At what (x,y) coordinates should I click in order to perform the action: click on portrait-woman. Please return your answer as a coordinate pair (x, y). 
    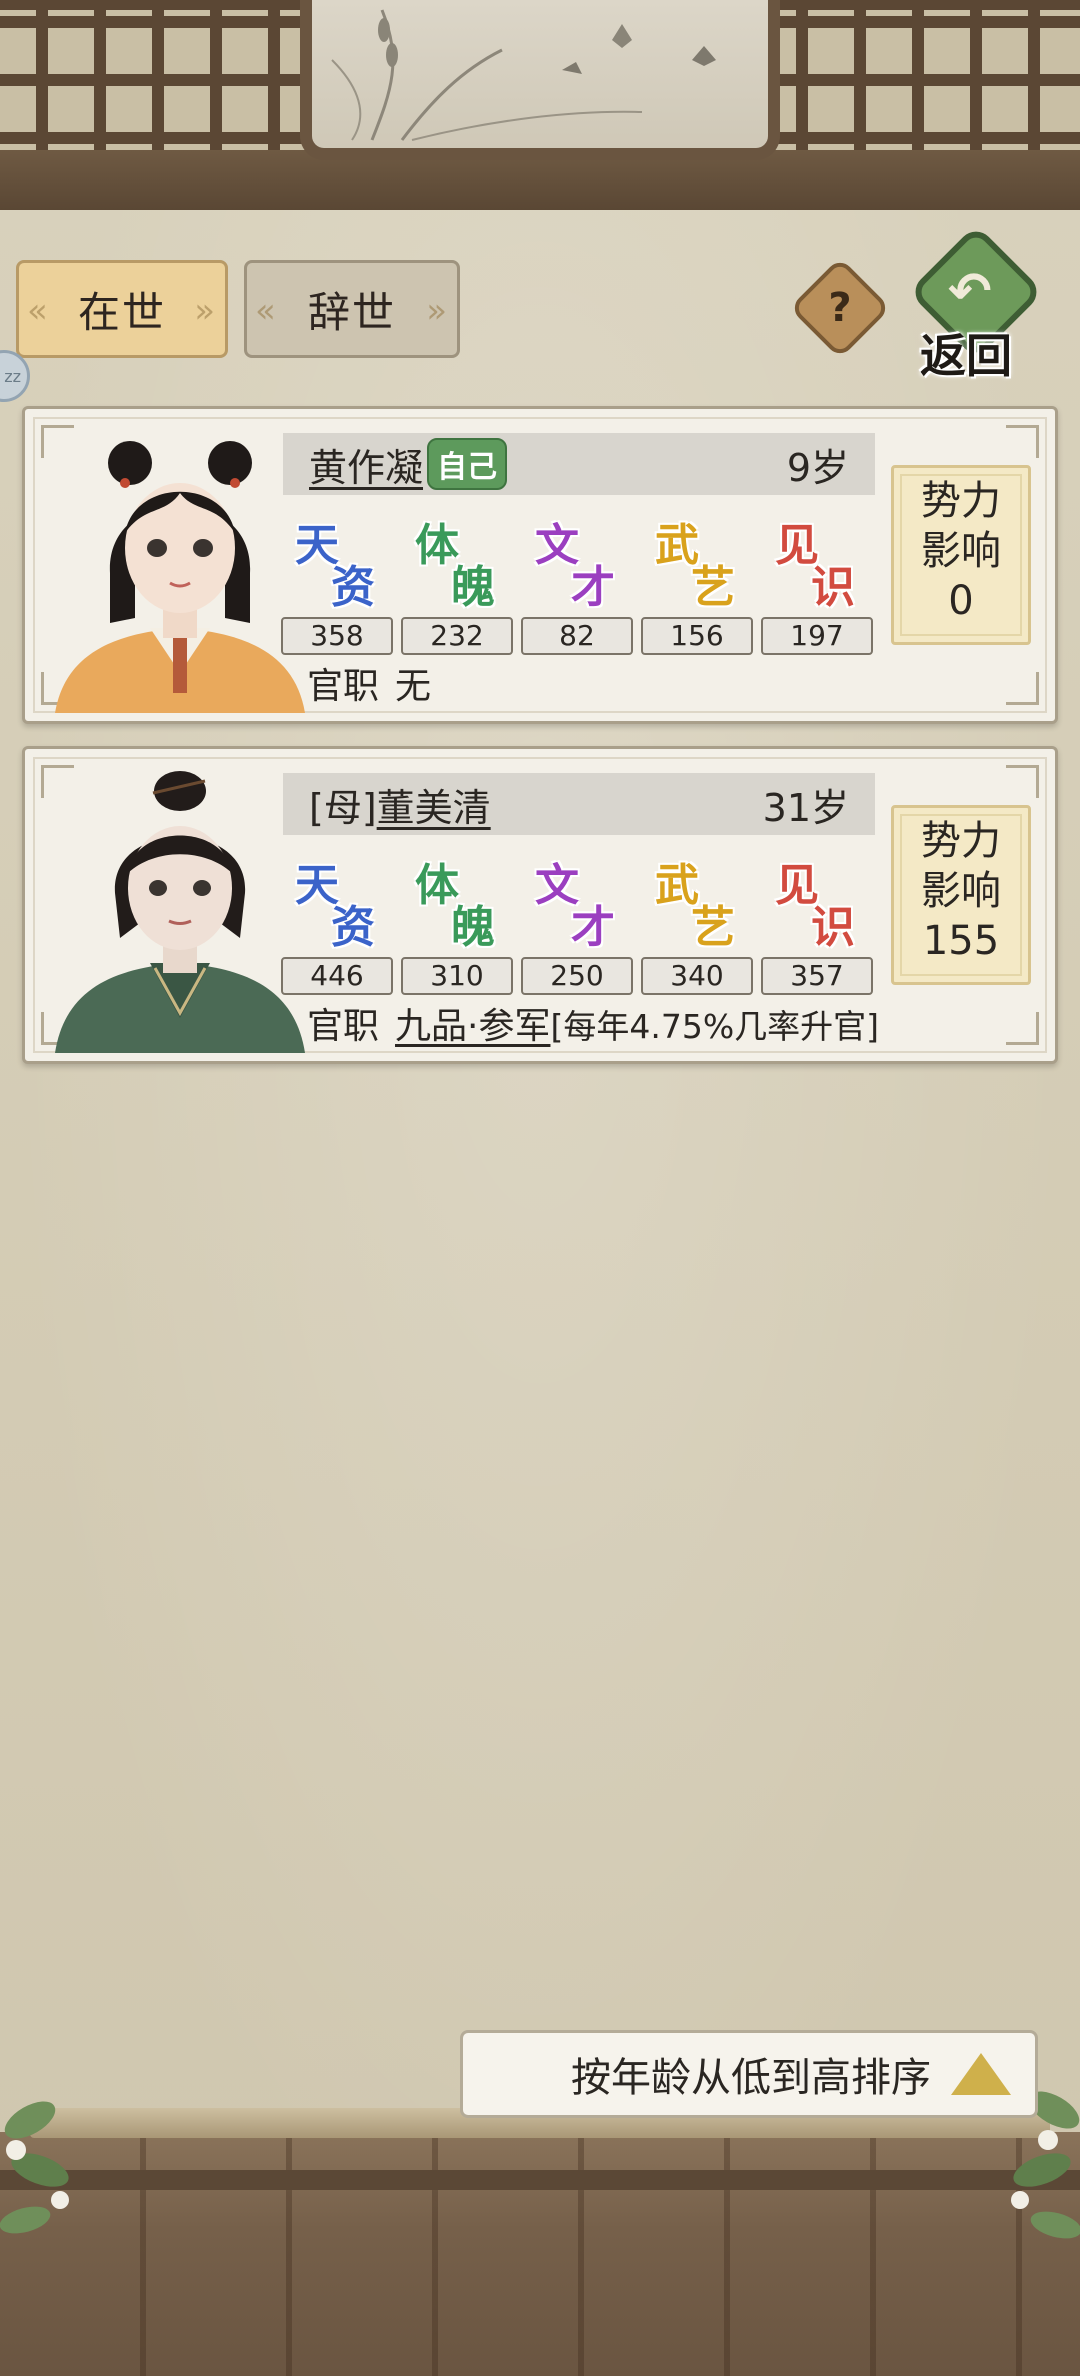
    Looking at the image, I should click on (180, 912).